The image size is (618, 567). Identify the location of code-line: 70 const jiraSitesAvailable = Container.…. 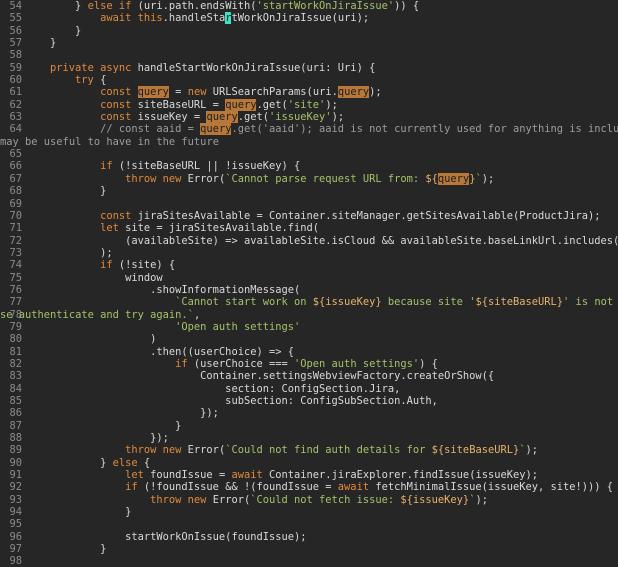
(309, 216).